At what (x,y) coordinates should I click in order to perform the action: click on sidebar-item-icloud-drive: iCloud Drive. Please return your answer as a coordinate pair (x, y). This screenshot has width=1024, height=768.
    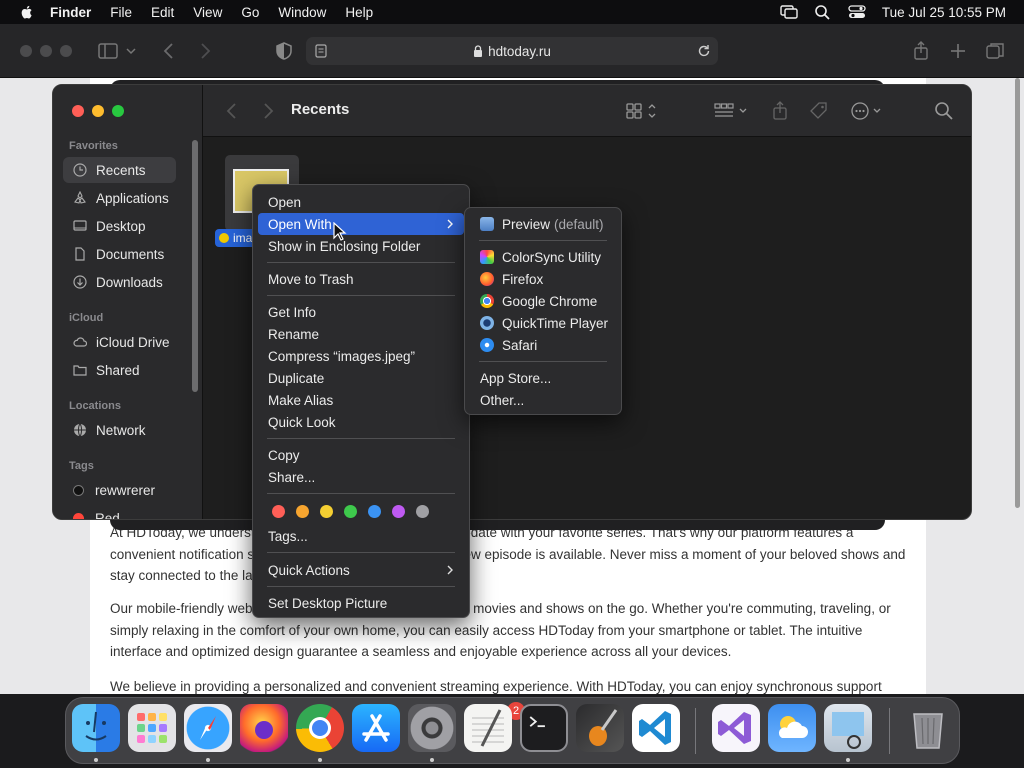
    Looking at the image, I should click on (119, 342).